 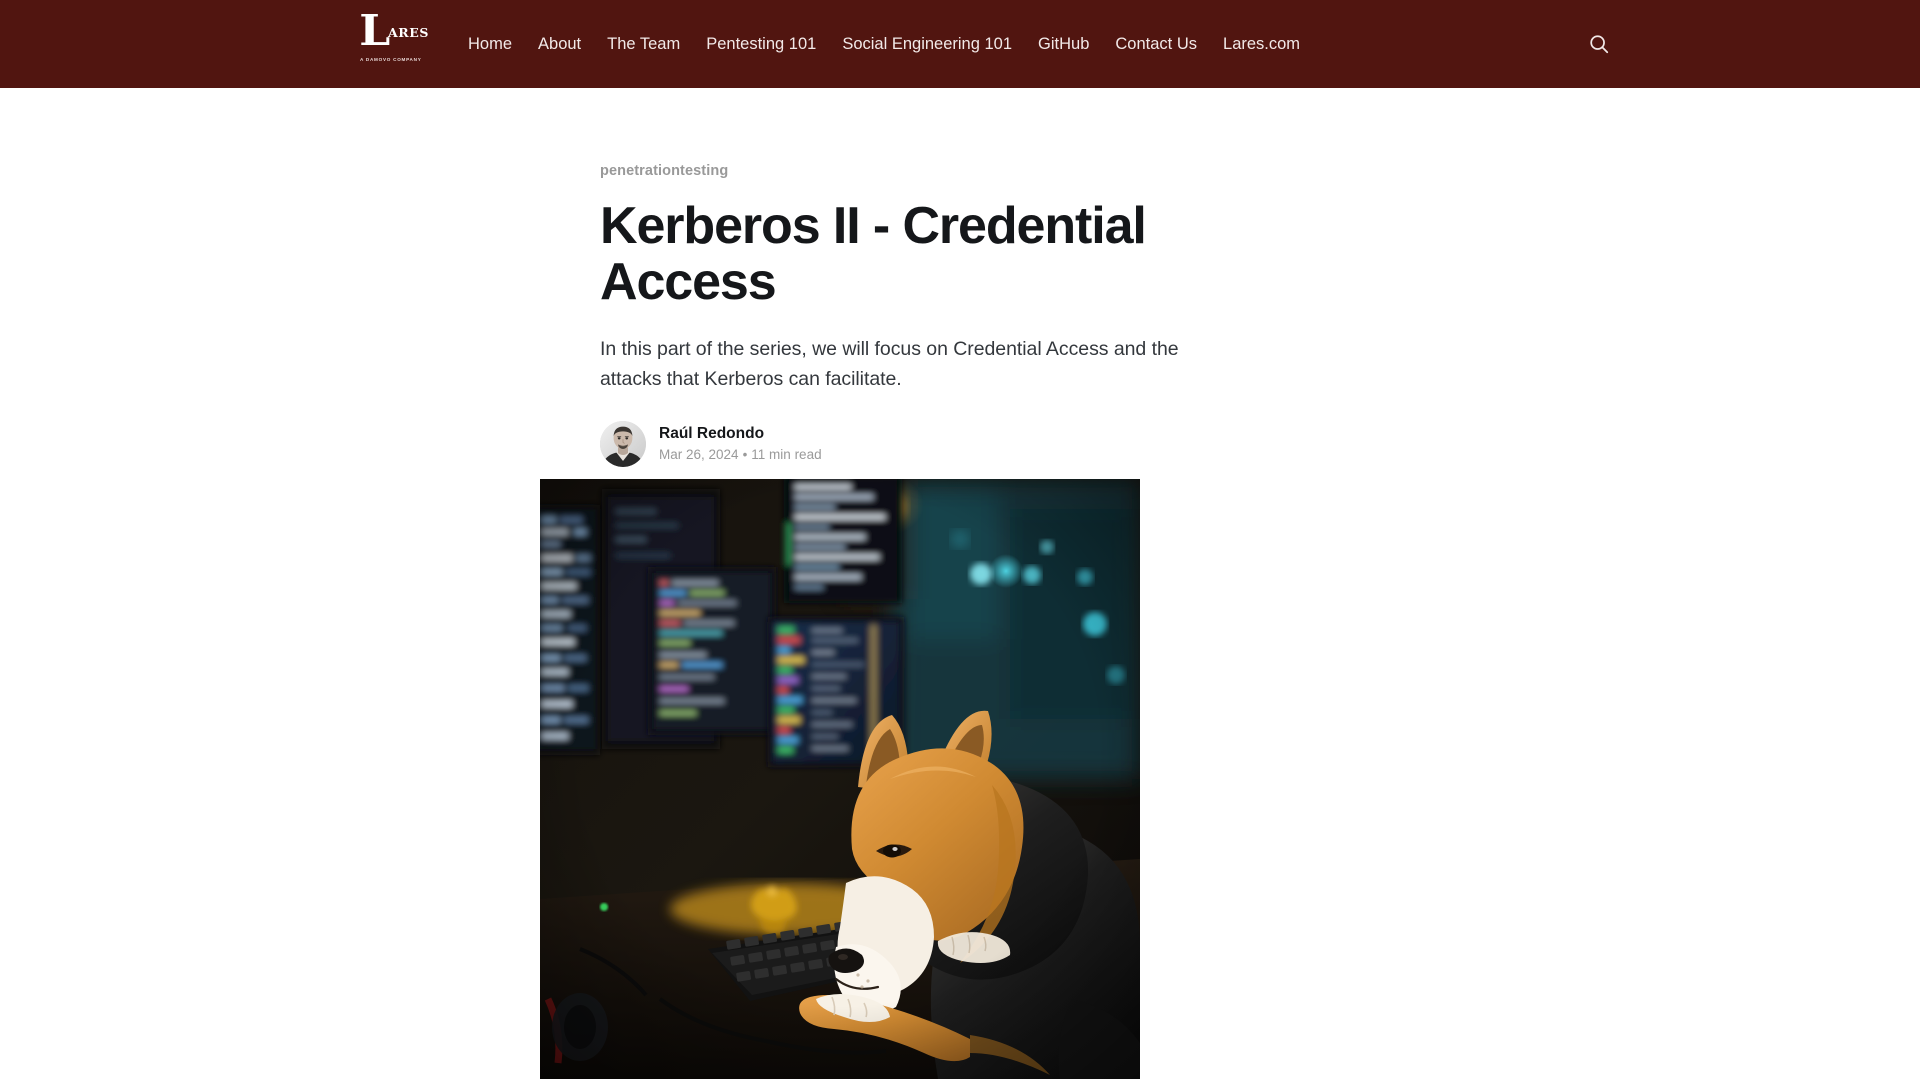 What do you see at coordinates (740, 433) in the screenshot?
I see `author-name: Raúl Redondo` at bounding box center [740, 433].